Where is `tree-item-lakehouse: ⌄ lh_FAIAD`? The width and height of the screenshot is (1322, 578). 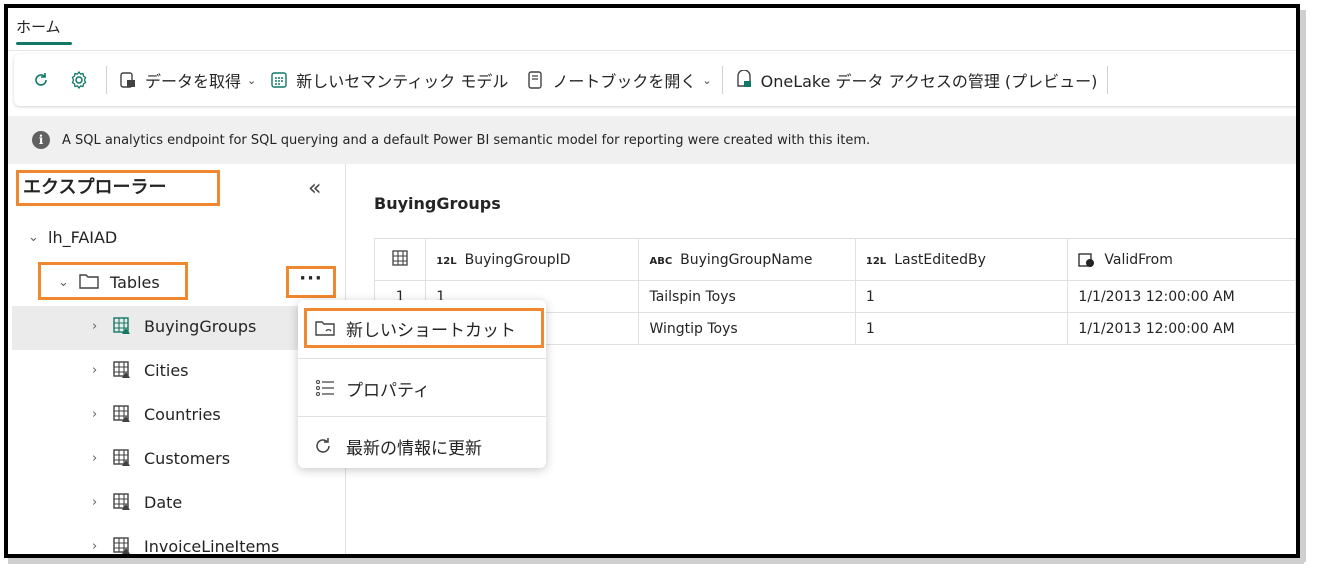 tree-item-lakehouse: ⌄ lh_FAIAD is located at coordinates (72, 237).